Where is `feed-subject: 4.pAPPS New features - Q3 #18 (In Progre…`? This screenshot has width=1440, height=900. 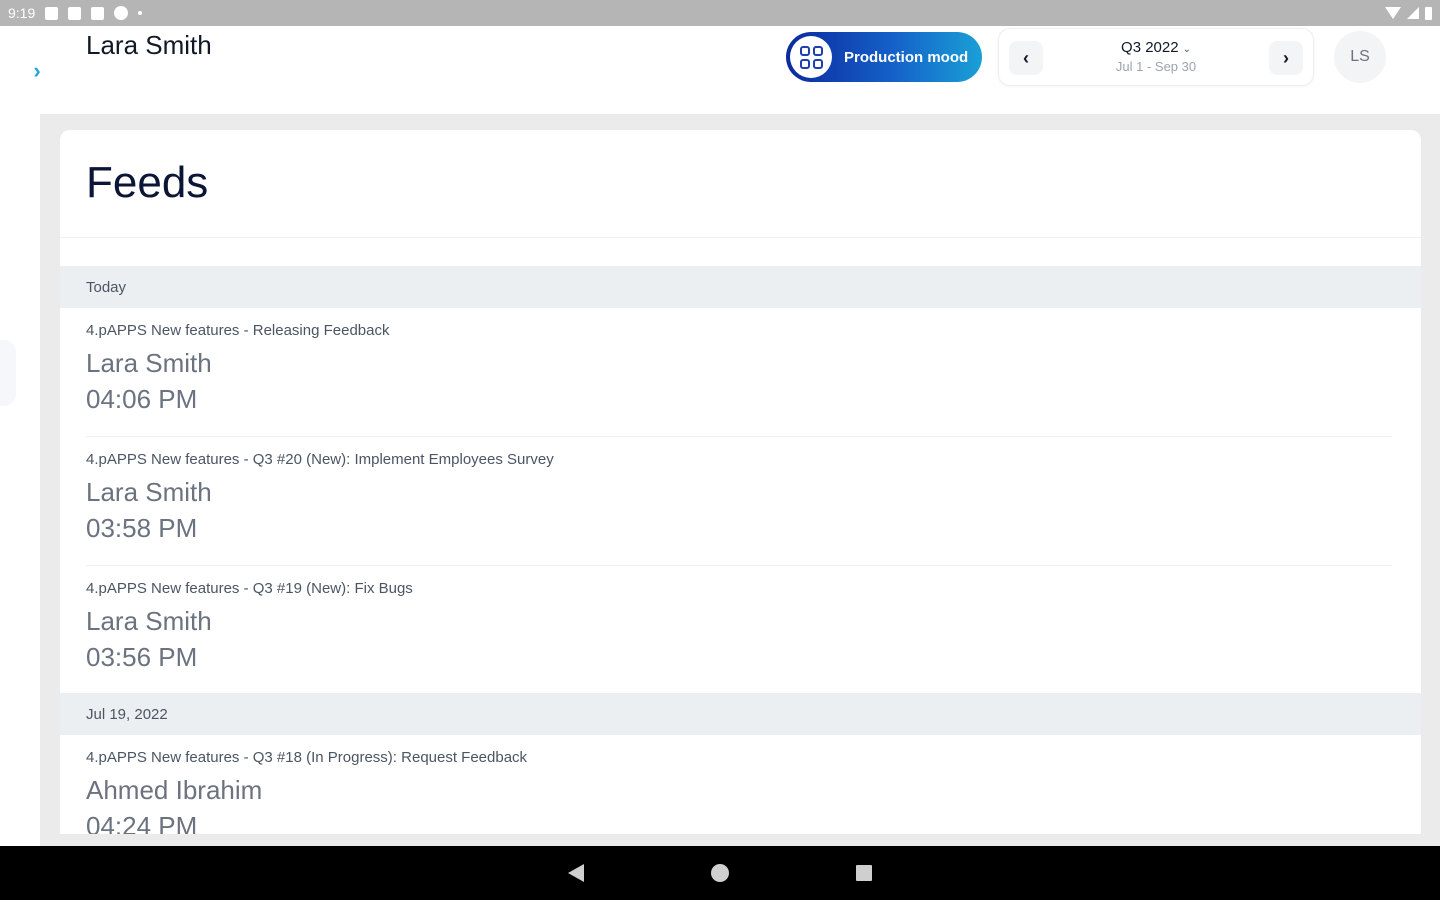
feed-subject: 4.pAPPS New features - Q3 #18 (In Progre… is located at coordinates (307, 757).